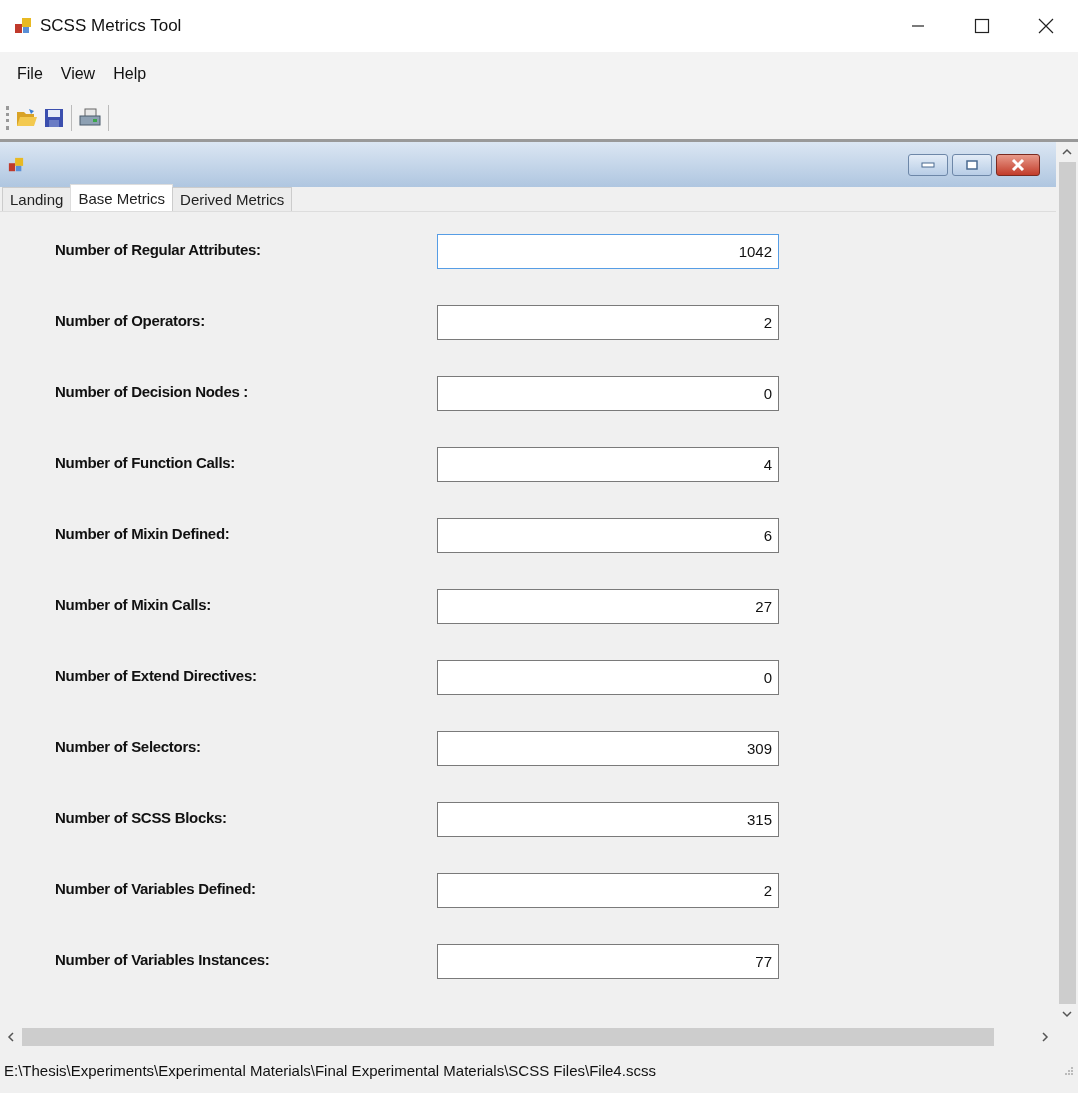  Describe the element at coordinates (16, 164) in the screenshot. I see `child-window-icon` at that location.